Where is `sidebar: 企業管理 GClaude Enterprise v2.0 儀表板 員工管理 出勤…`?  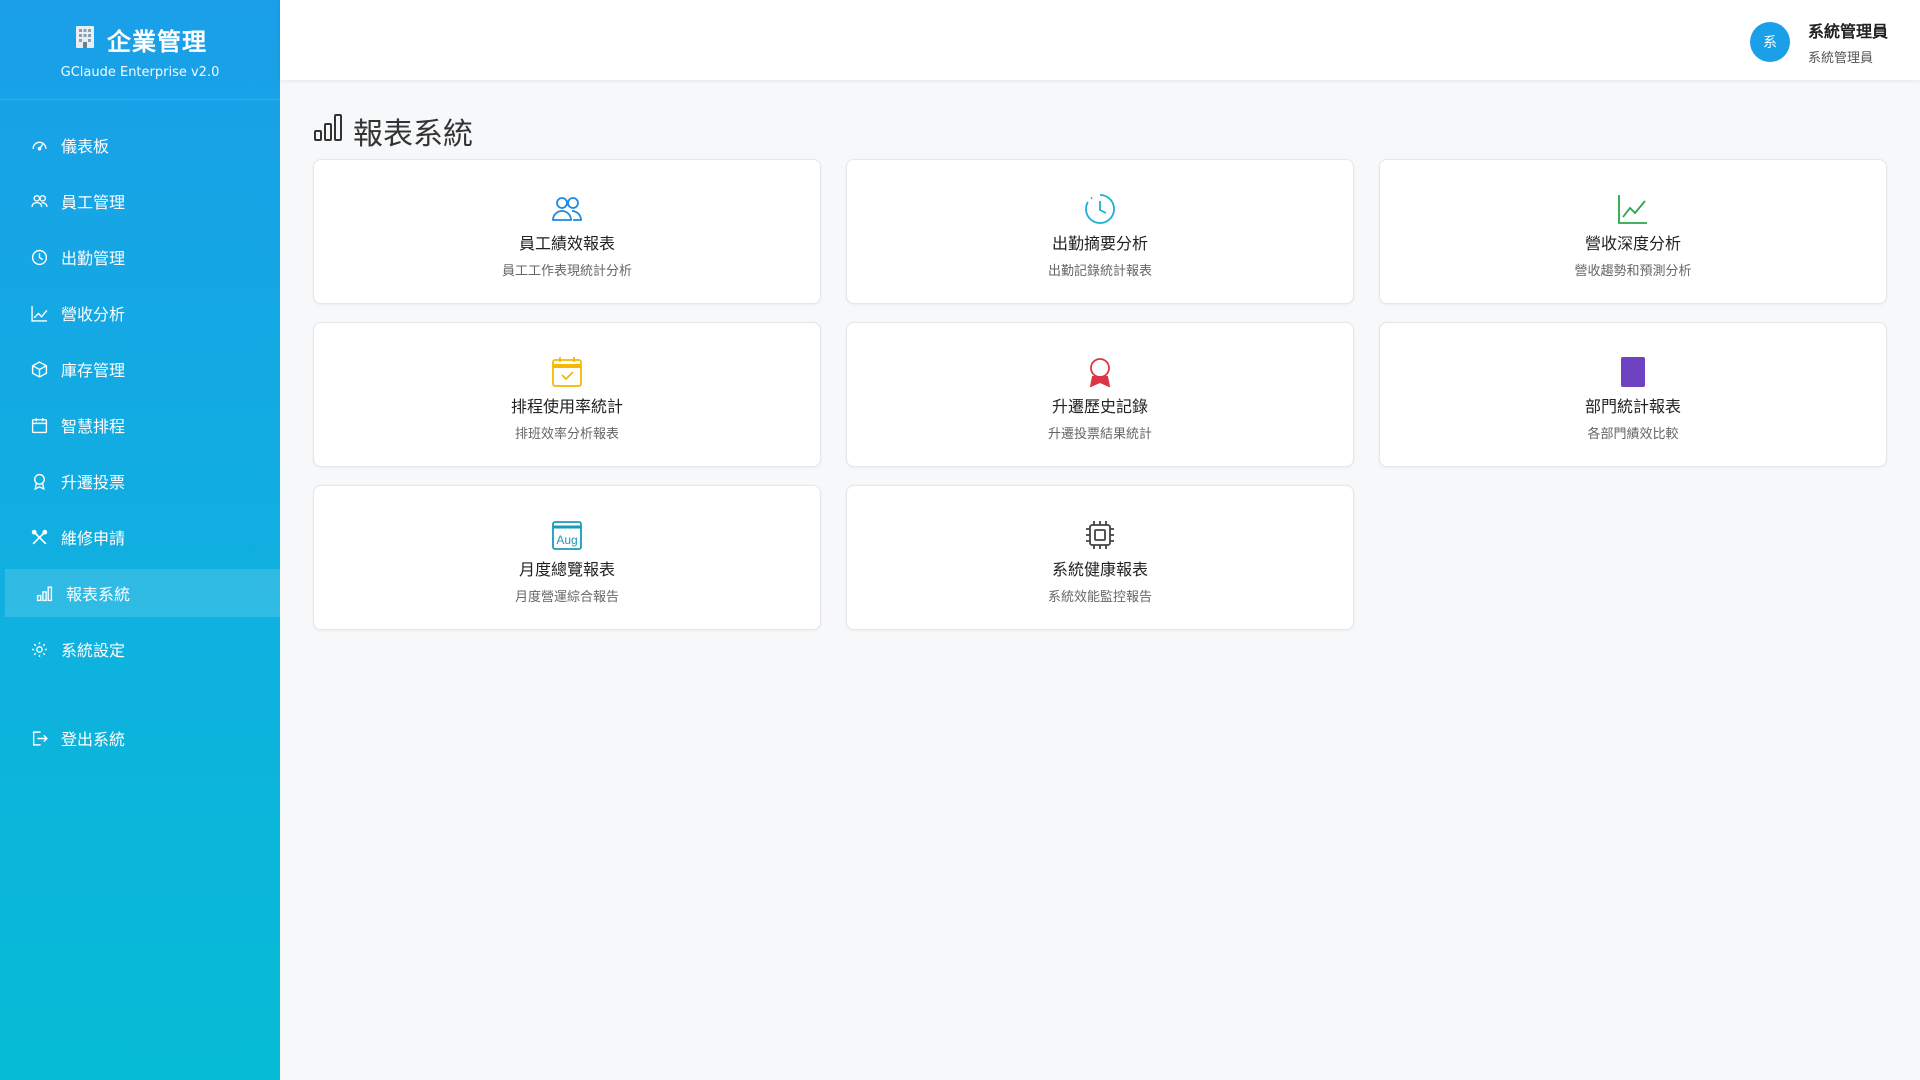 sidebar: 企業管理 GClaude Enterprise v2.0 儀表板 員工管理 出勤… is located at coordinates (140, 540).